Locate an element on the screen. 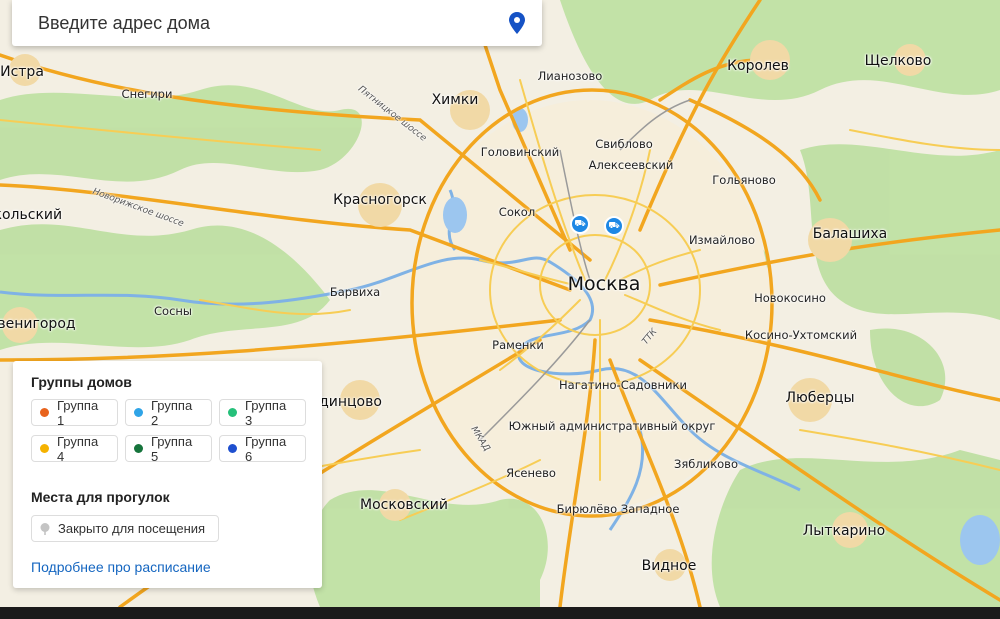 The width and height of the screenshot is (1000, 619). group-2-label: Группа 2 is located at coordinates (172, 412).